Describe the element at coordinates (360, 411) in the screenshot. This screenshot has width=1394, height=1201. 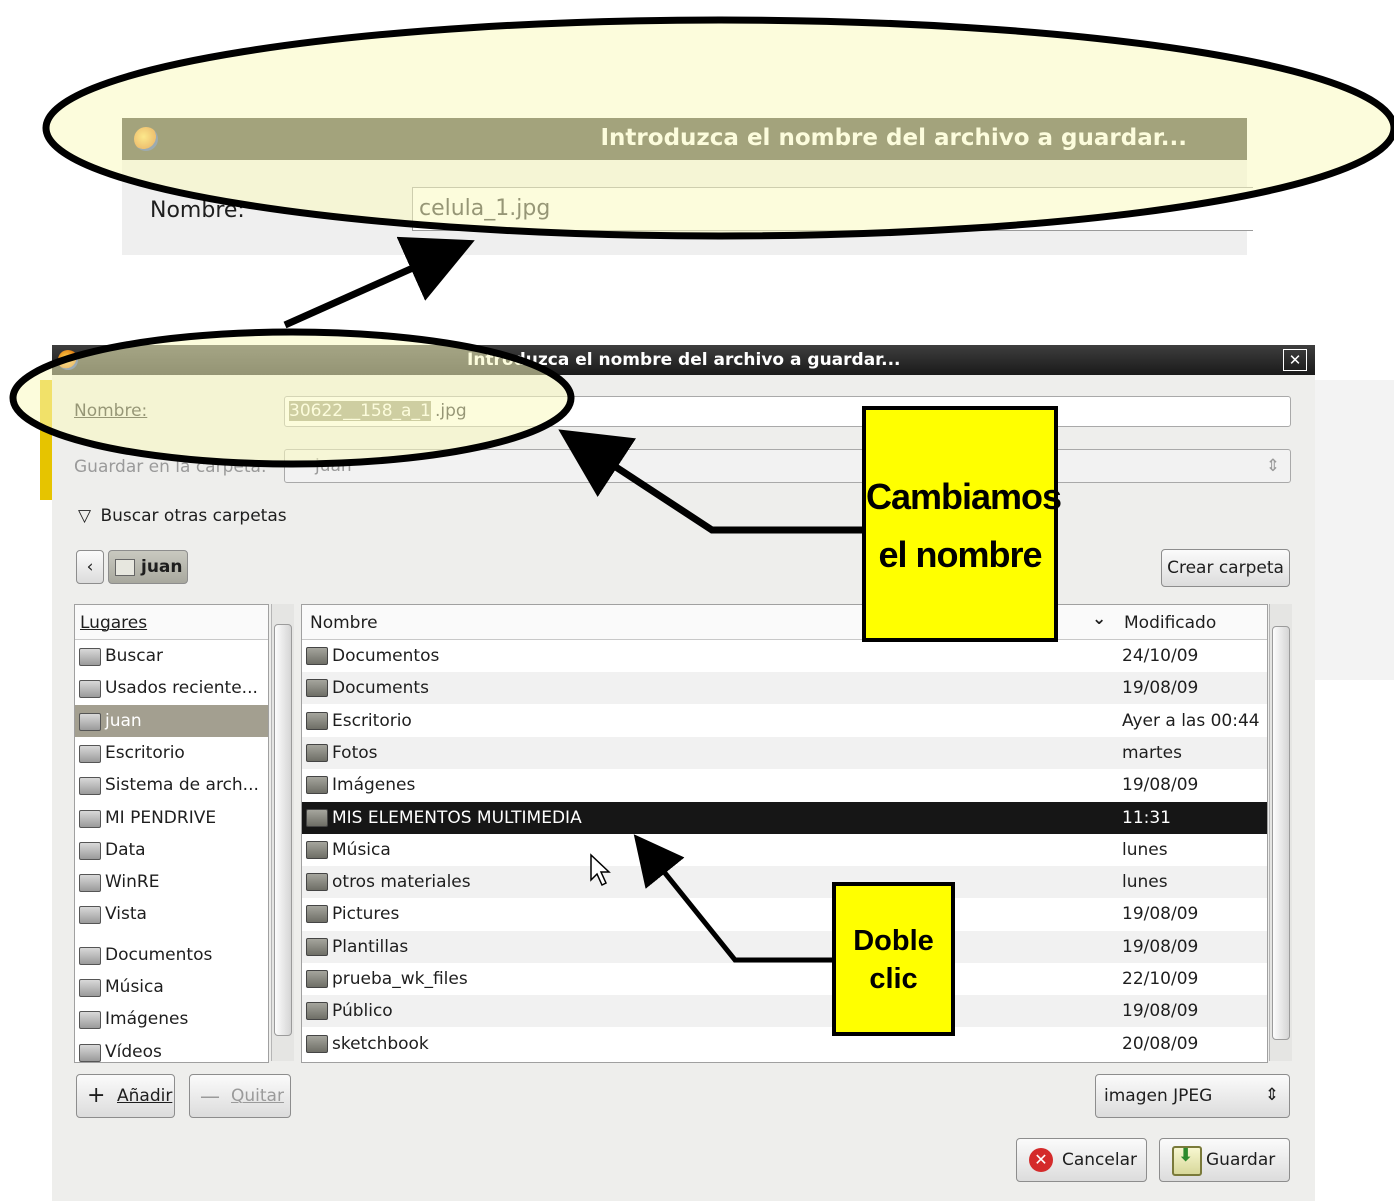
I see `name-input-selected-text: 30622__158_a_1` at that location.